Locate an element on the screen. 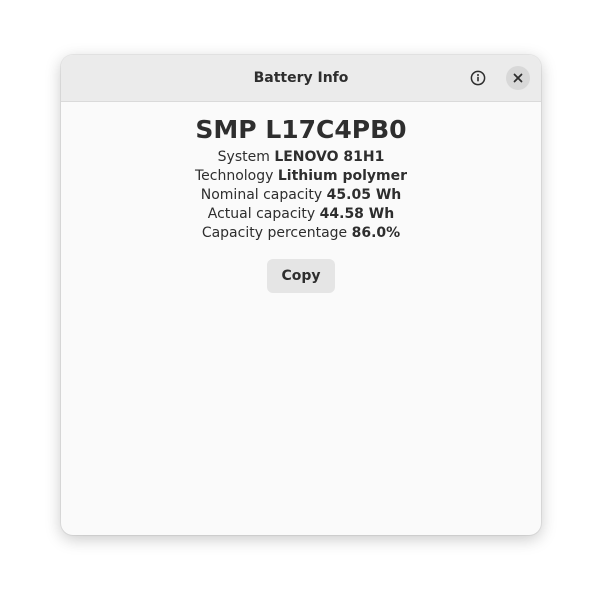 This screenshot has height=602, width=602. info-value: LENOVO 81H1 is located at coordinates (329, 157).